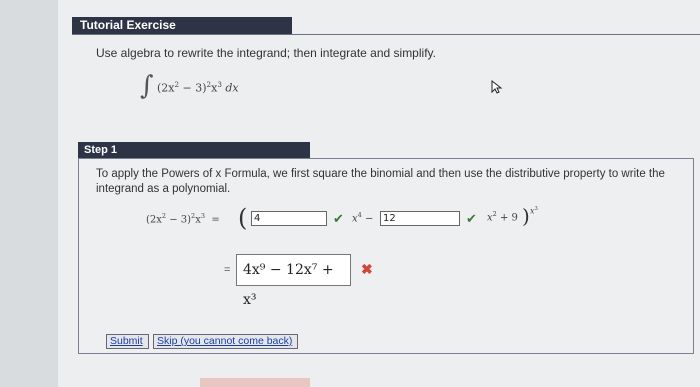 The width and height of the screenshot is (700, 387). Describe the element at coordinates (502, 217) in the screenshot. I see `x2-plus-9-term: x2 + 9` at that location.